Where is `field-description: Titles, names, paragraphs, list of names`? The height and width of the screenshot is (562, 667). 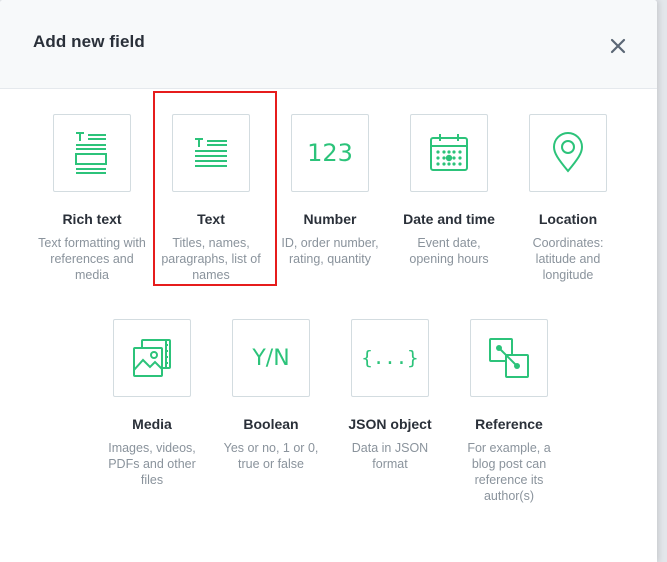
field-description: Titles, names, paragraphs, list of names is located at coordinates (211, 259).